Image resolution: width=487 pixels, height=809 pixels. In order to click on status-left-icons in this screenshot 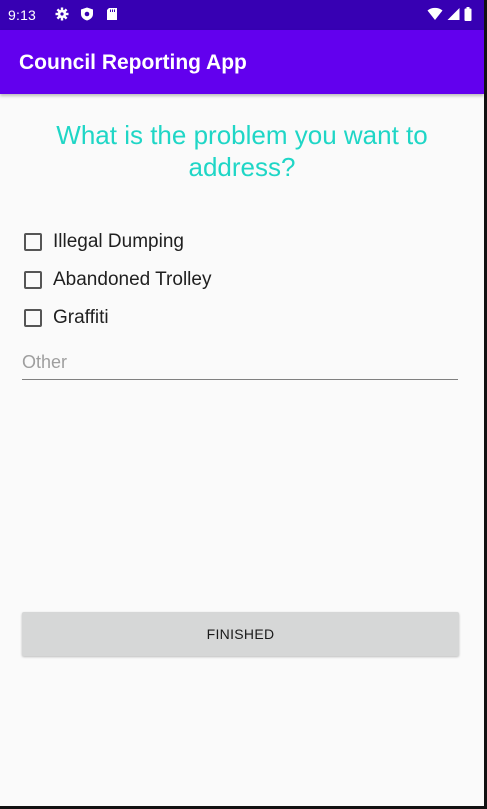, I will do `click(87, 14)`.